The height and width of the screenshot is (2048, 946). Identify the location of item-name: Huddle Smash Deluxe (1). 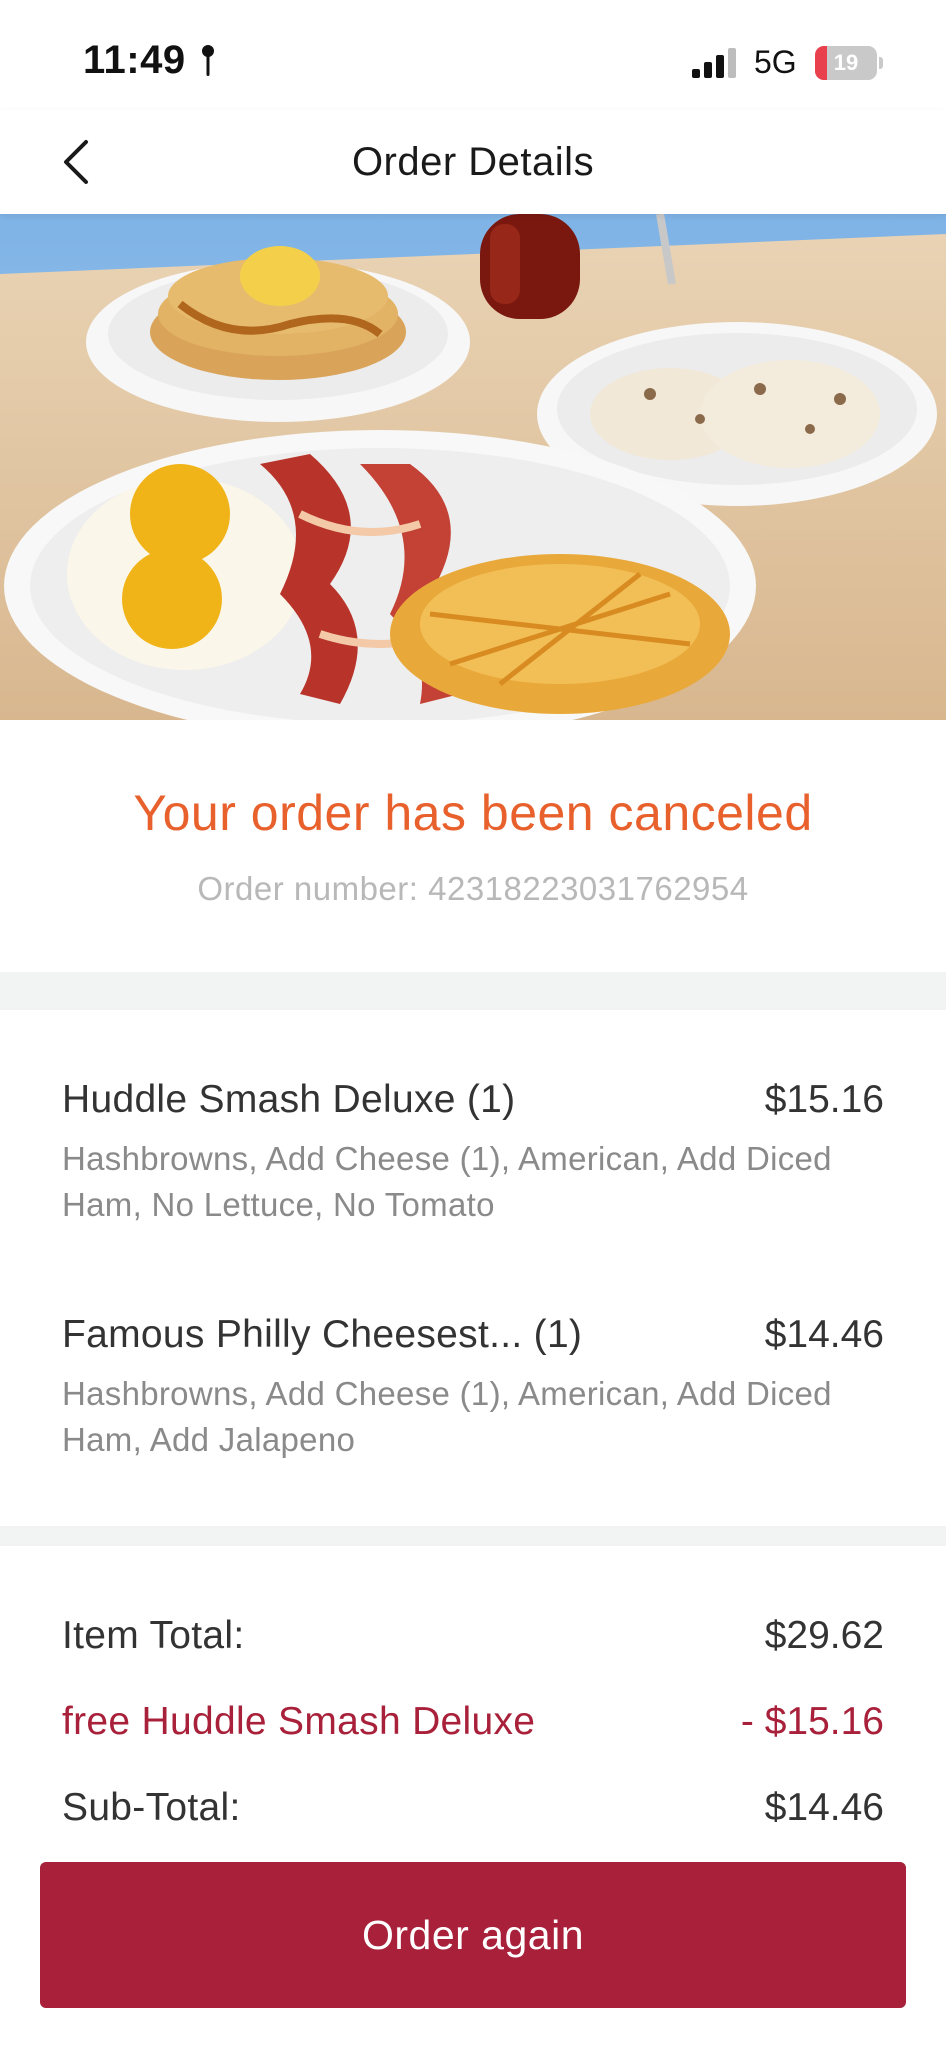
(289, 1099).